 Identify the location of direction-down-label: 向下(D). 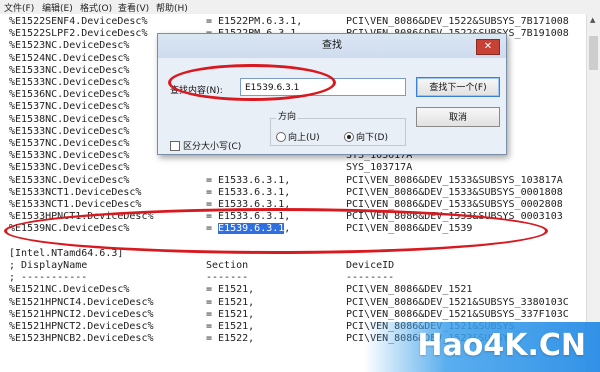
(372, 138).